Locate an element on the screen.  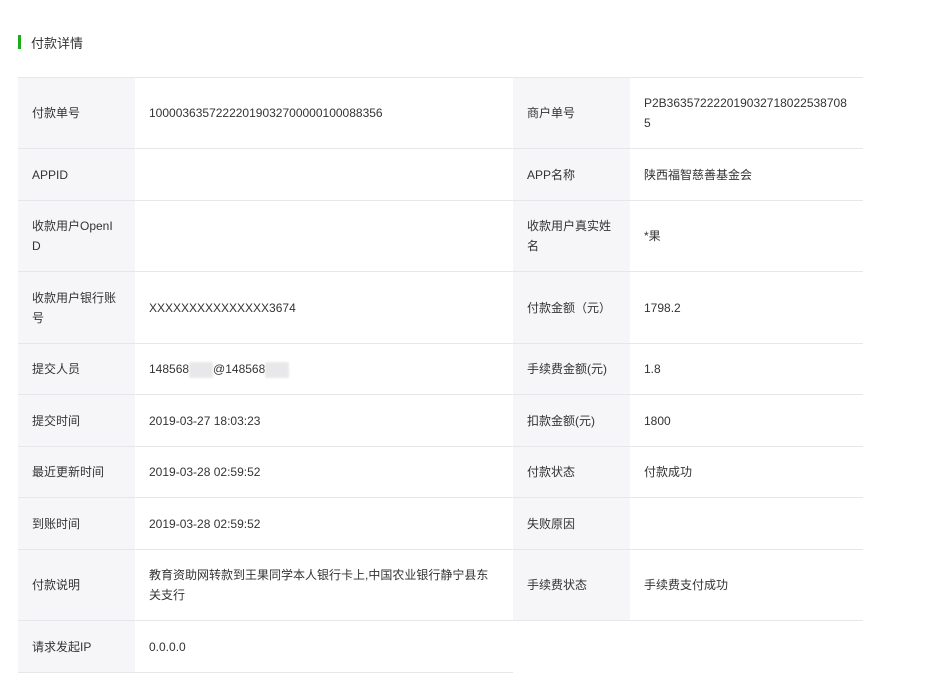
table-row: 最近更新时间 2019-03-28 02:59:52 付款状态 付款成功 is located at coordinates (440, 472).